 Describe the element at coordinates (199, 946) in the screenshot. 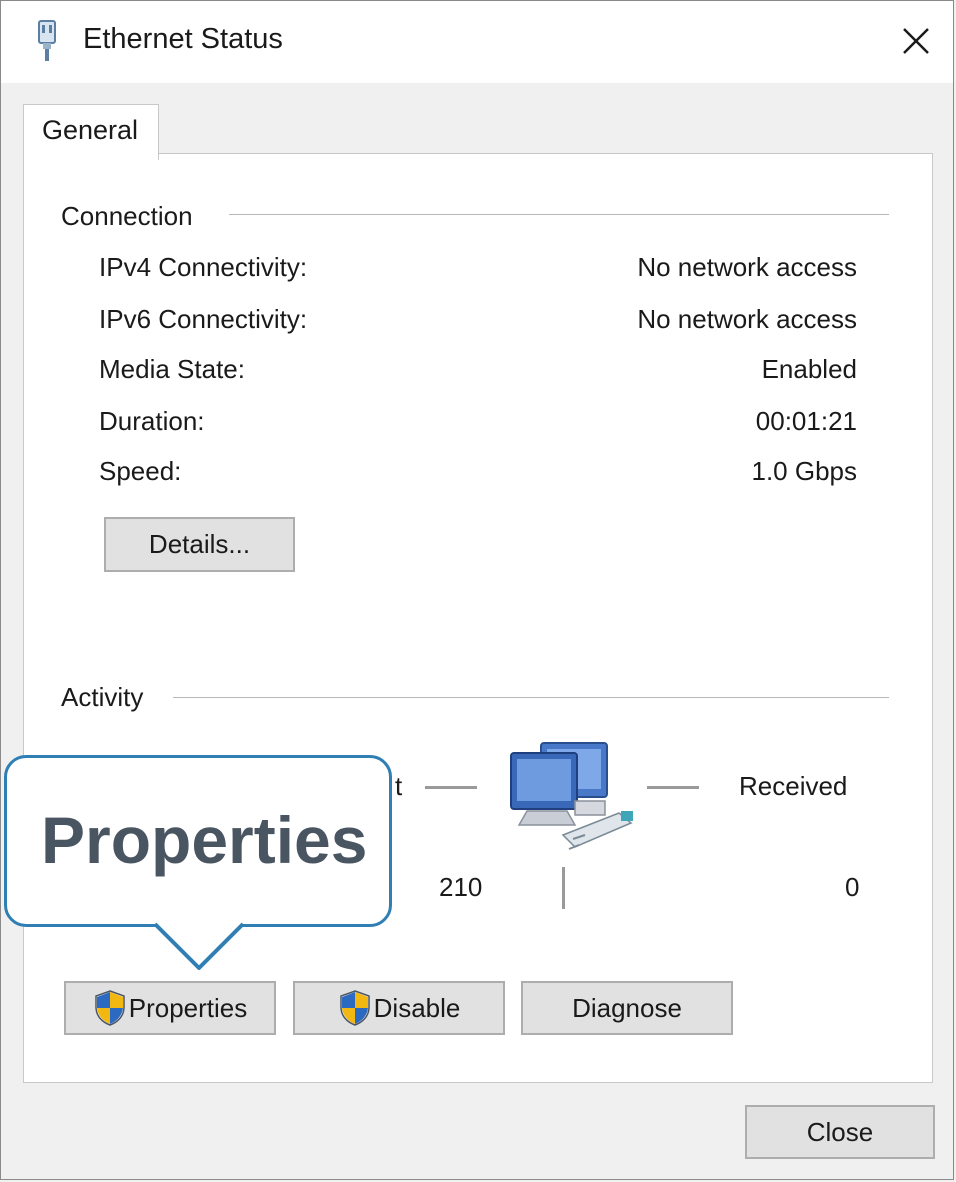

I see `callout-pointer` at that location.